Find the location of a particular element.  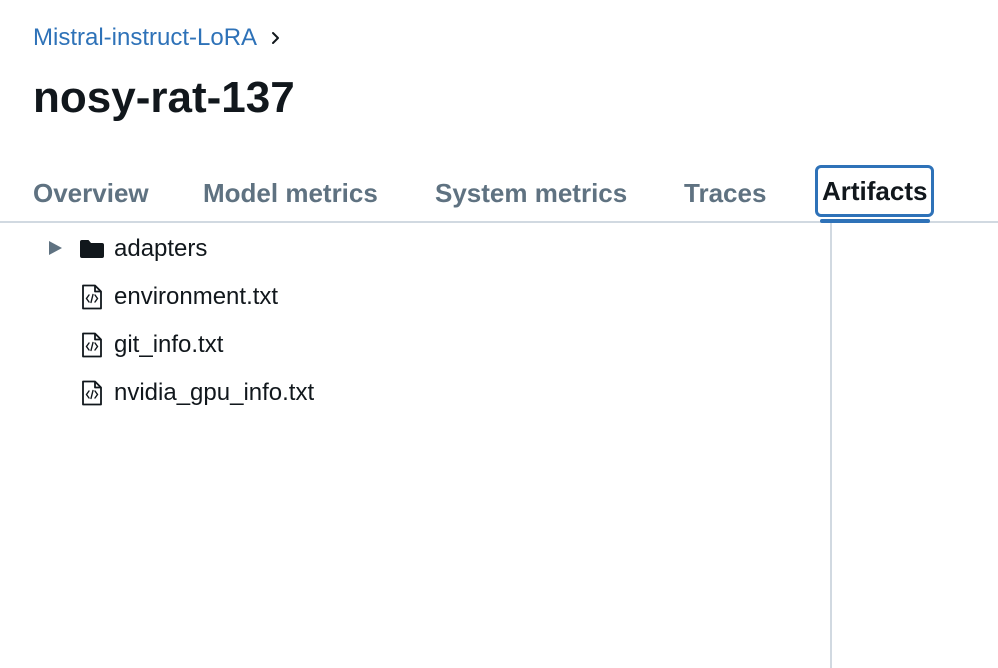

tab-overview: Overview is located at coordinates (91, 193).